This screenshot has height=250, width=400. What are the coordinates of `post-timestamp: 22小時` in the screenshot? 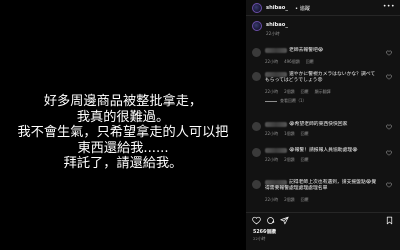 It's located at (259, 238).